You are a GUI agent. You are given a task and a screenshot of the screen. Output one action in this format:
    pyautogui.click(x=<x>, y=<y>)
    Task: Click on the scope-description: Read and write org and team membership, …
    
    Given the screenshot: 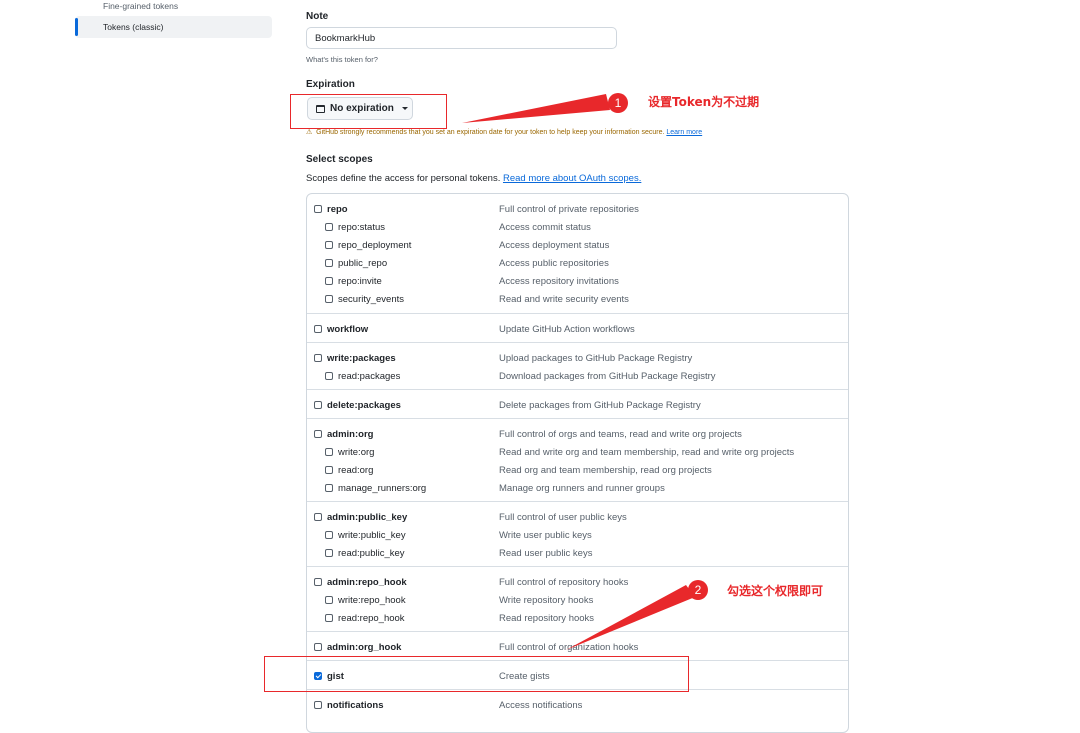 What is the action you would take?
    pyautogui.click(x=647, y=452)
    